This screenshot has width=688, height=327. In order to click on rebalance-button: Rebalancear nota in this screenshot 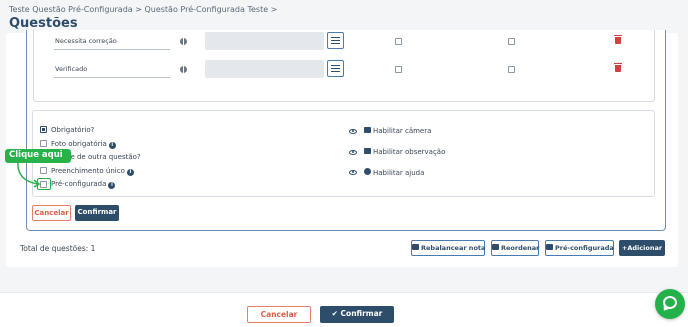, I will do `click(448, 248)`.